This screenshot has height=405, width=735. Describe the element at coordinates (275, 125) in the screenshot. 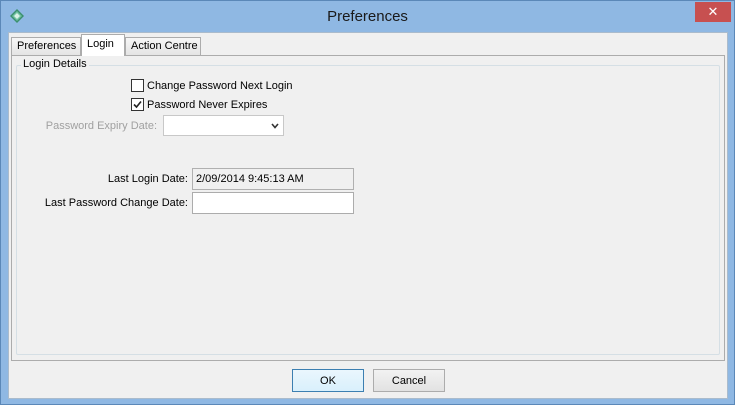

I see `chevron-down-icon` at that location.